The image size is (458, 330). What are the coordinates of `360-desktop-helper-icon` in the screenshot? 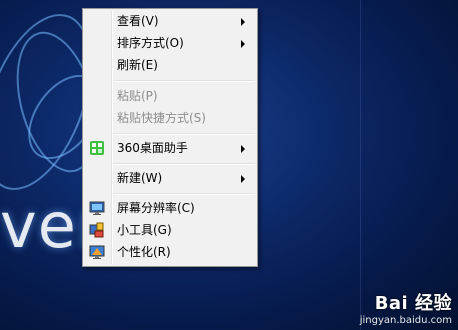 It's located at (97, 148).